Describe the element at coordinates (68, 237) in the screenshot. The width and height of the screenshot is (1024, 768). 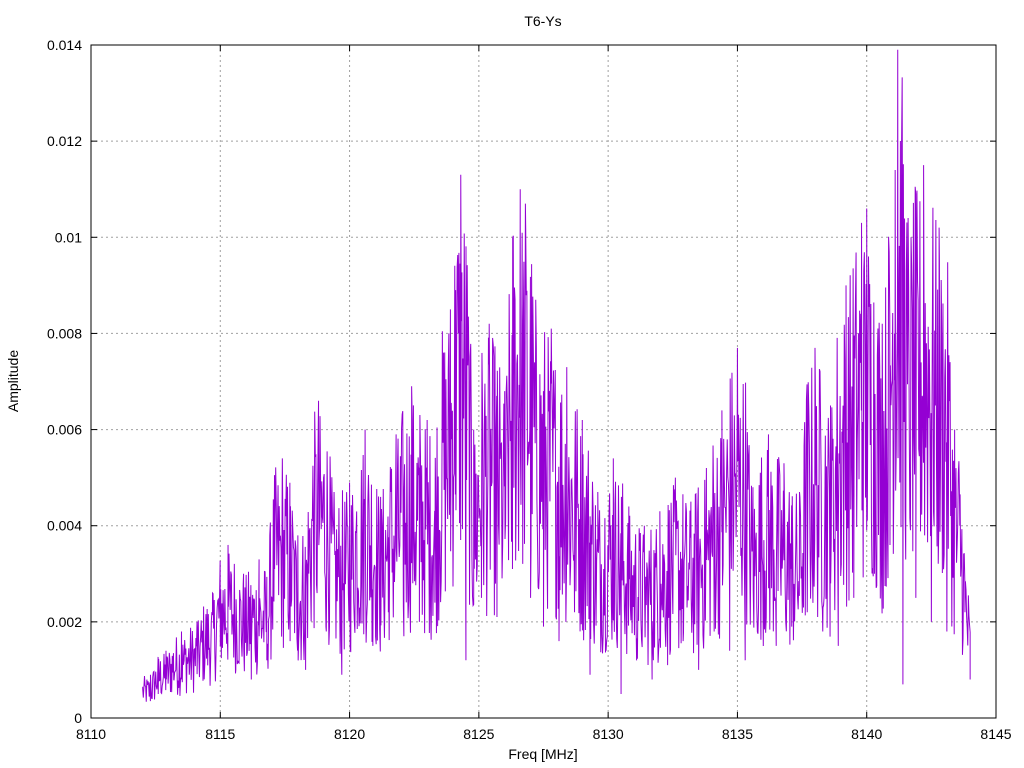
I see `y-tick-label: 0.01` at that location.